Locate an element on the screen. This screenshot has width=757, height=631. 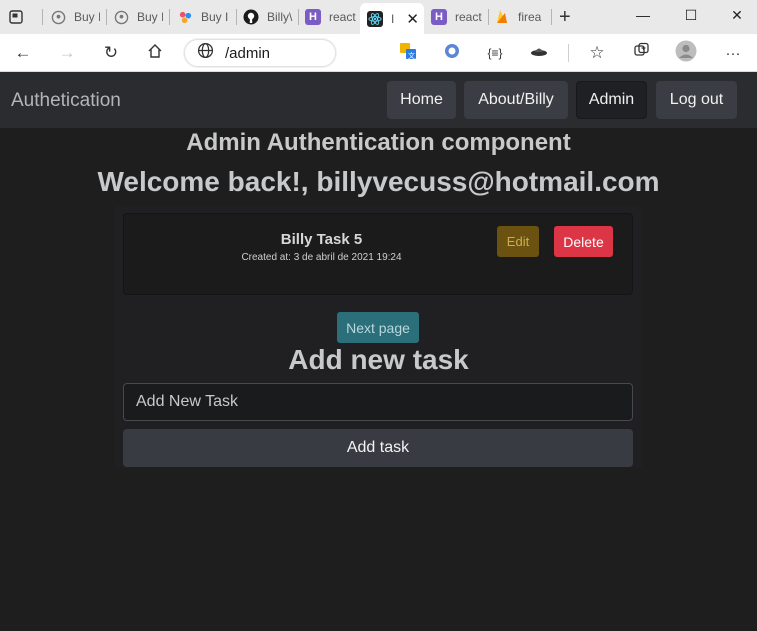
tab-label: Billy\ is located at coordinates (280, 17).